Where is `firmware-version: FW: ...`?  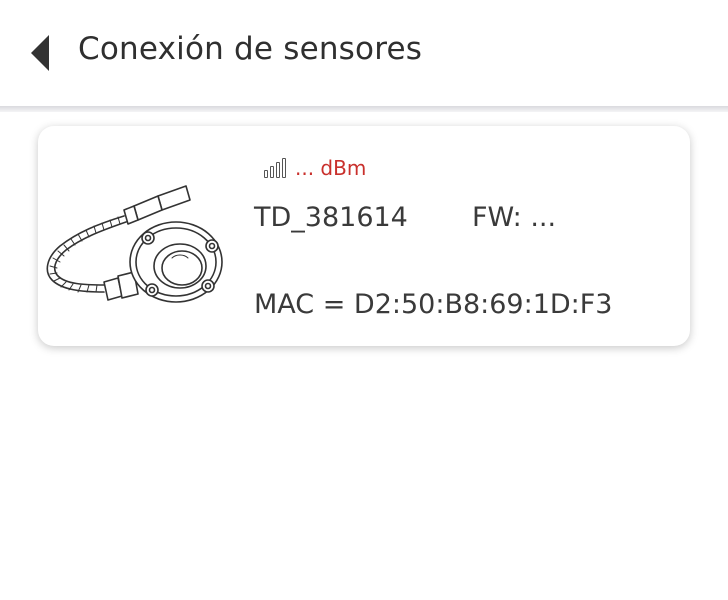
firmware-version: FW: ... is located at coordinates (514, 217).